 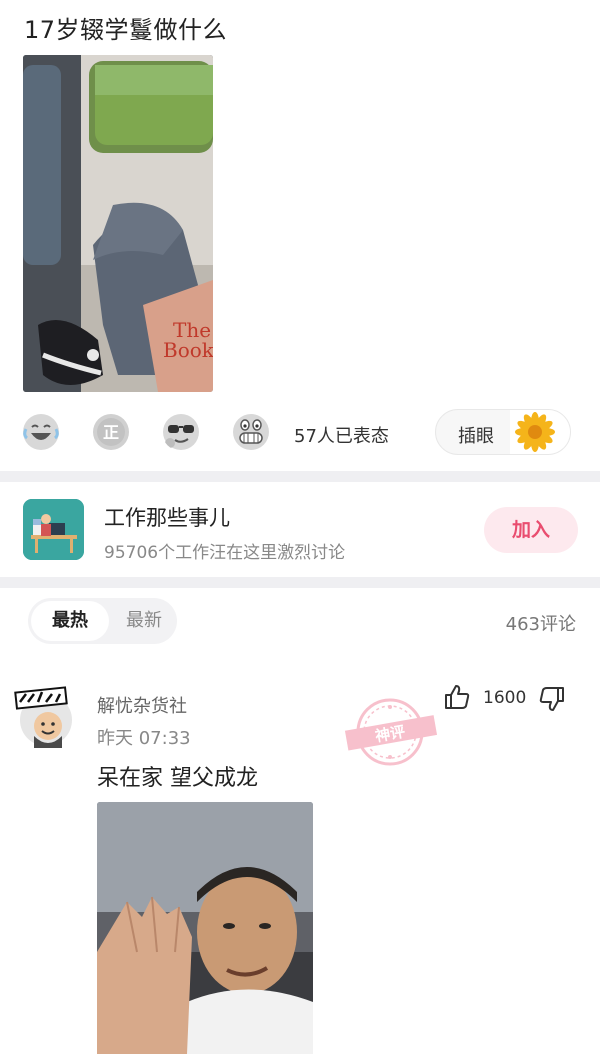 I want to click on svg-text: Book, so click(x=188, y=350).